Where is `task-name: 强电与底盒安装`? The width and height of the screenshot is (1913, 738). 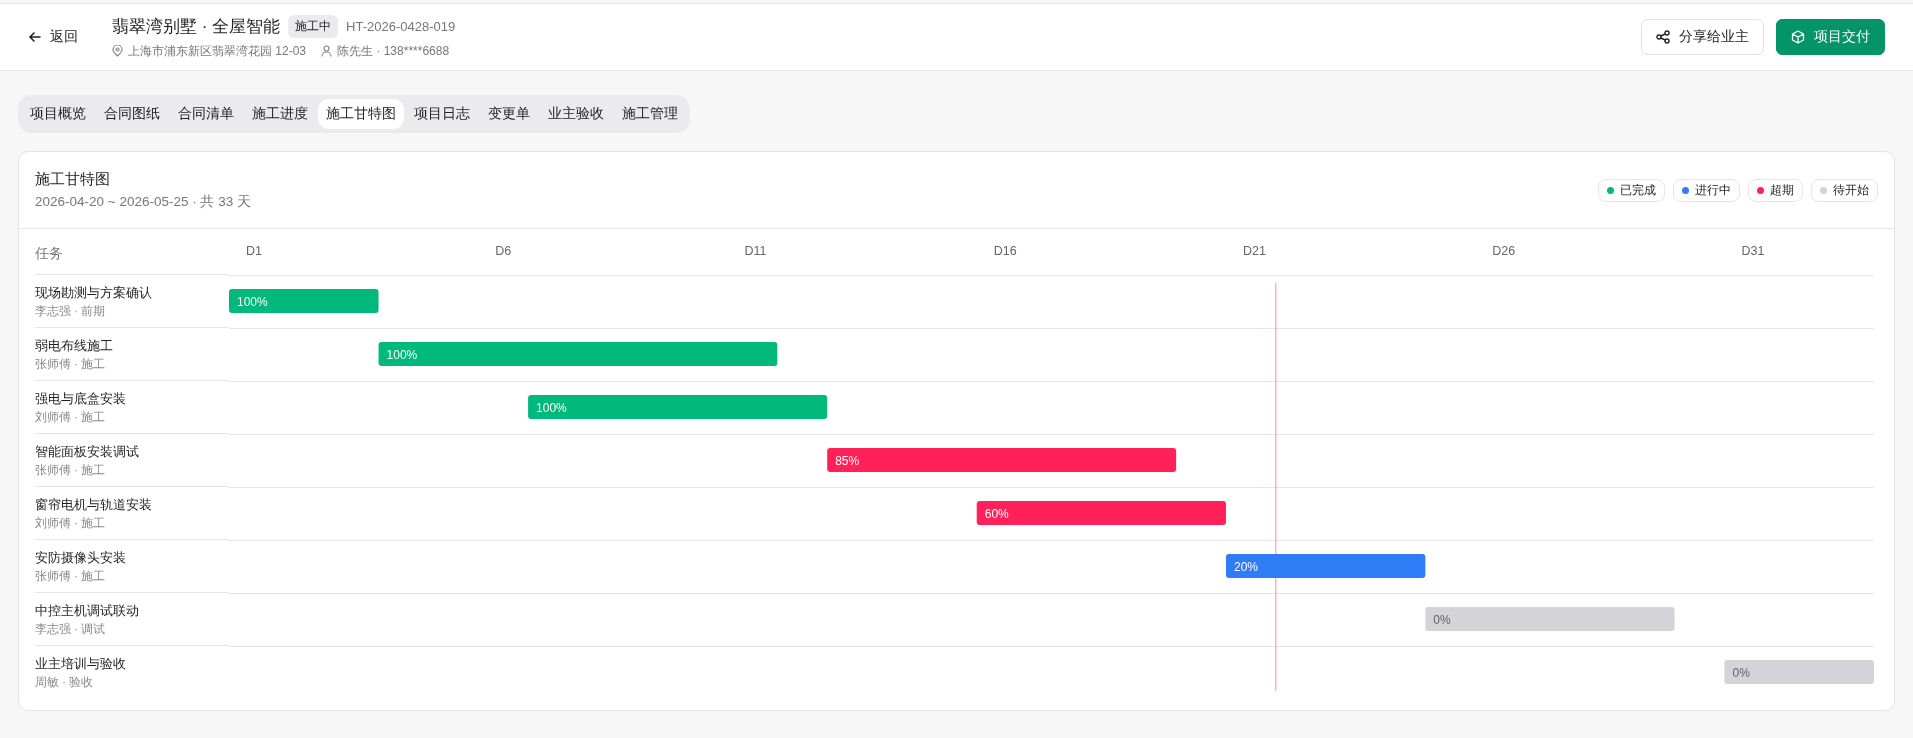
task-name: 强电与底盒安装 is located at coordinates (81, 398).